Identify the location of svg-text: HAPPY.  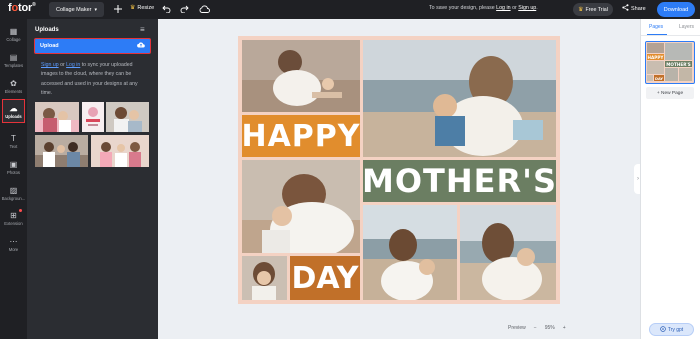
(656, 57).